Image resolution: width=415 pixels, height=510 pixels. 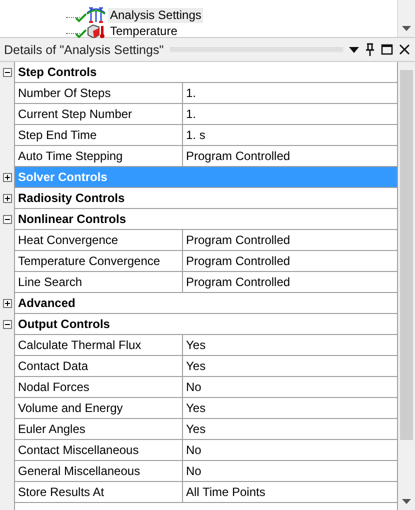 I want to click on maximize-icon, so click(x=387, y=49).